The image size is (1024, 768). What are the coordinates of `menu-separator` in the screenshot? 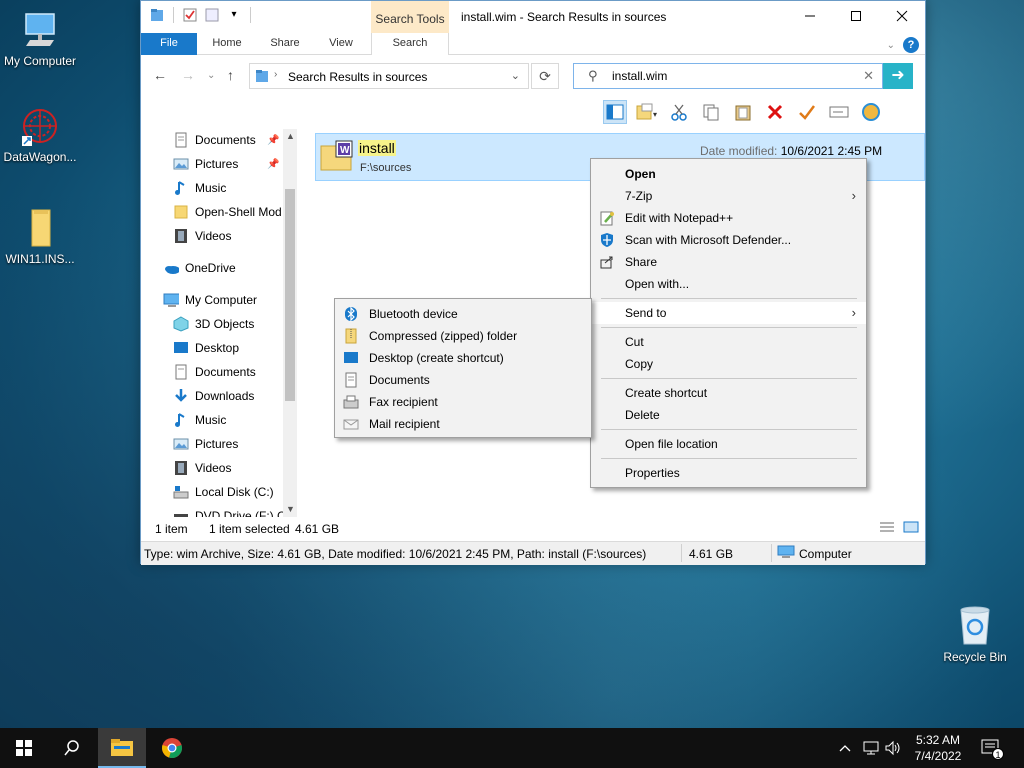 It's located at (729, 327).